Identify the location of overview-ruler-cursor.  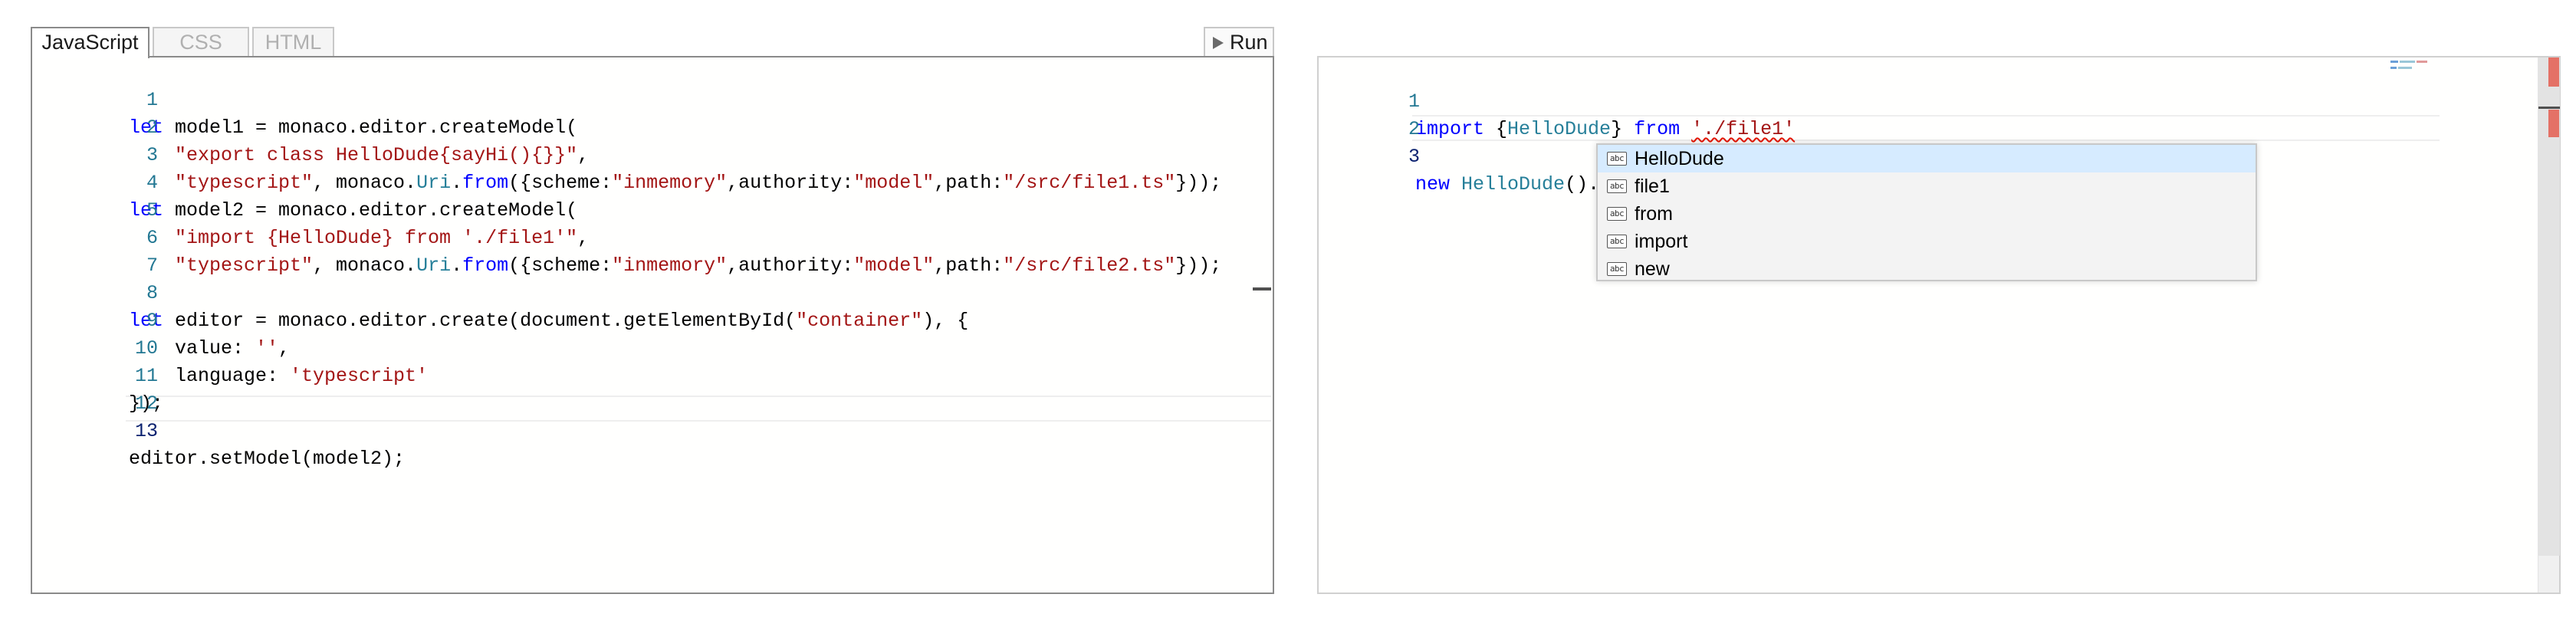
(2549, 108).